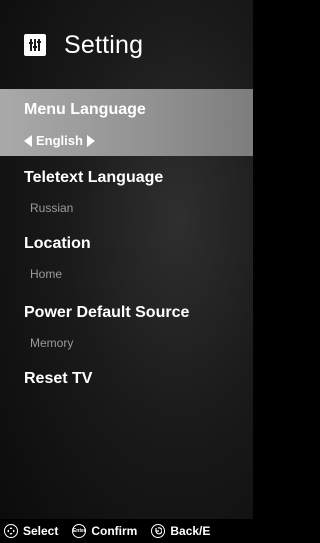 The width and height of the screenshot is (320, 543). Describe the element at coordinates (107, 312) in the screenshot. I see `menu-item-label: Power Default Source` at that location.